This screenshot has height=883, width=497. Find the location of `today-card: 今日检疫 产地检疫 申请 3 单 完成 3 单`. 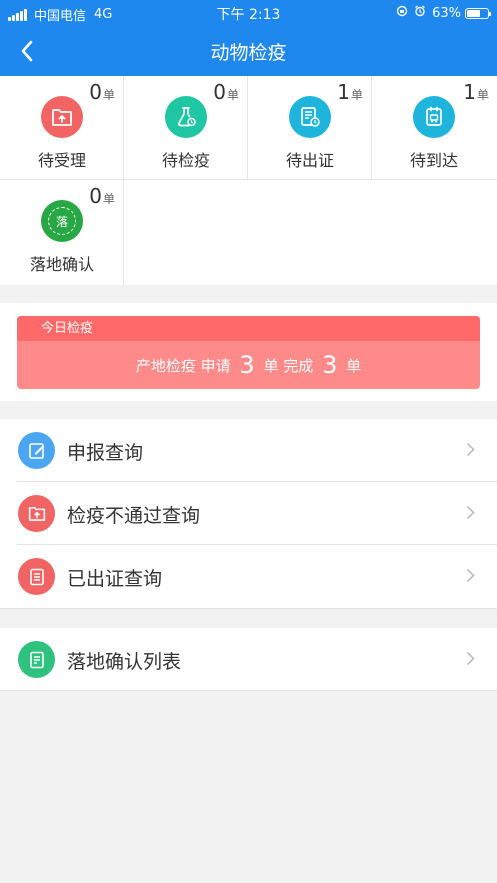

today-card: 今日检疫 产地检疫 申请 3 单 完成 3 单 is located at coordinates (248, 352).